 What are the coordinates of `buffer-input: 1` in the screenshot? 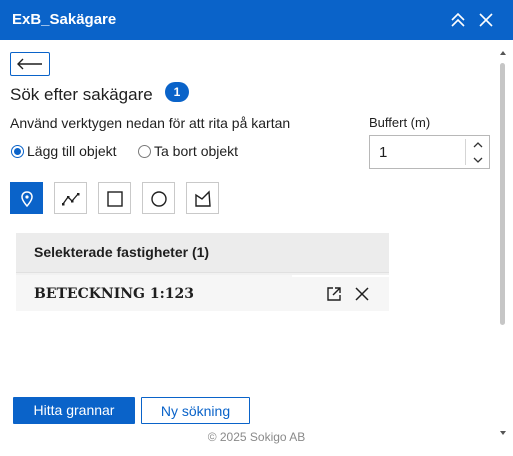 It's located at (429, 152).